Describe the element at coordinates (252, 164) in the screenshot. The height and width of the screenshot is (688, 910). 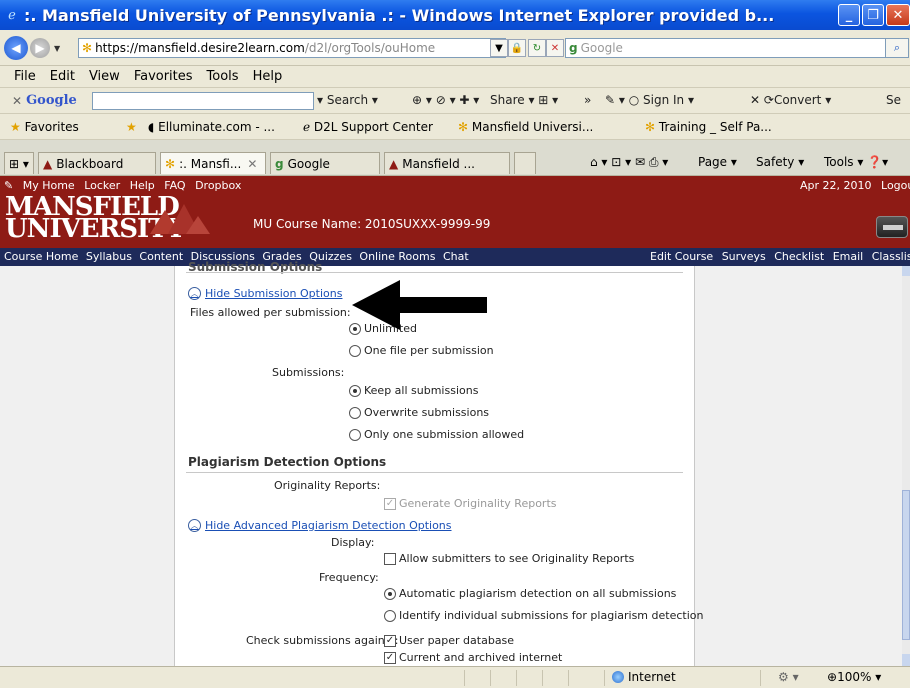
I see `tab-close-icon: ✕` at that location.